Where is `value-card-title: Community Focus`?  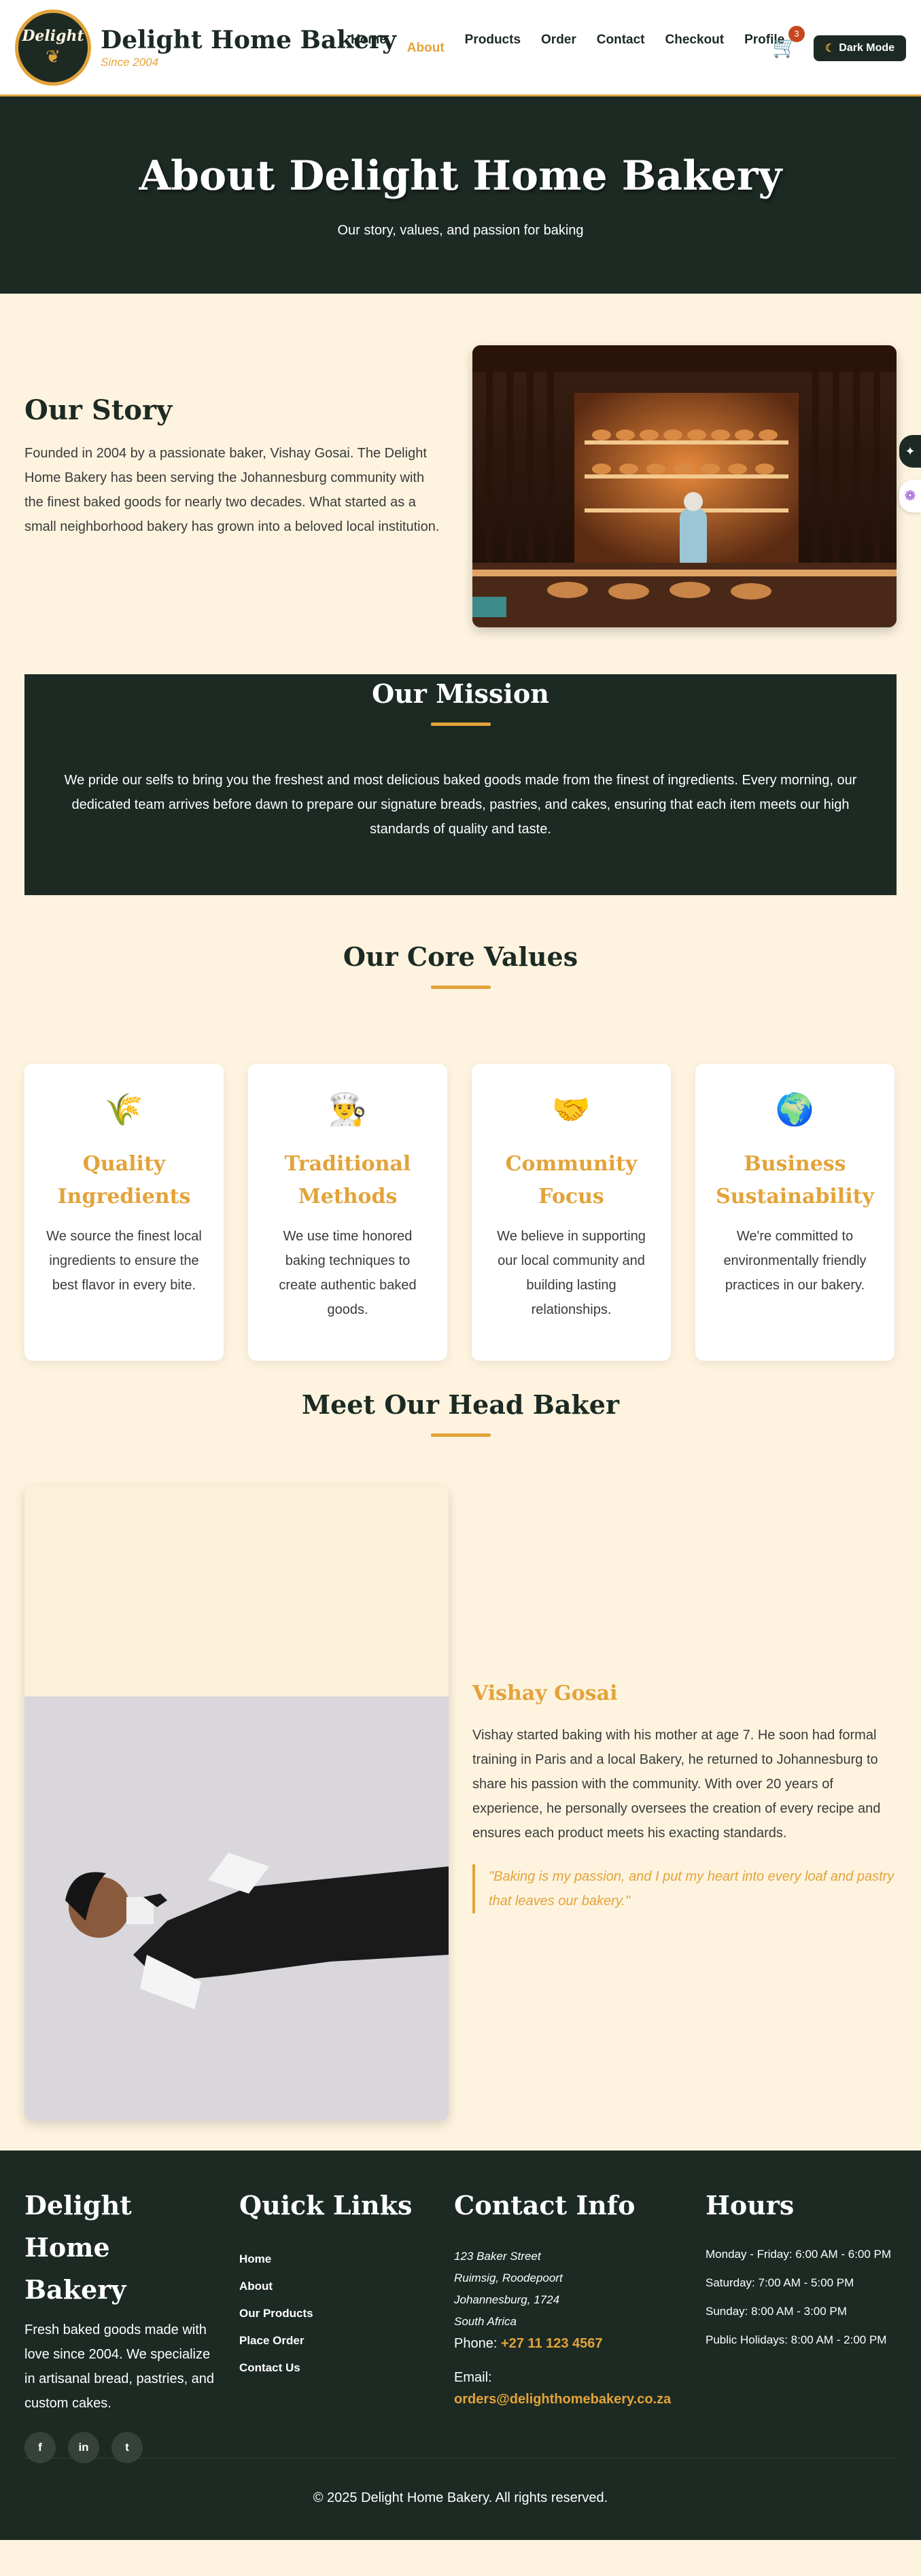 value-card-title: Community Focus is located at coordinates (571, 1180).